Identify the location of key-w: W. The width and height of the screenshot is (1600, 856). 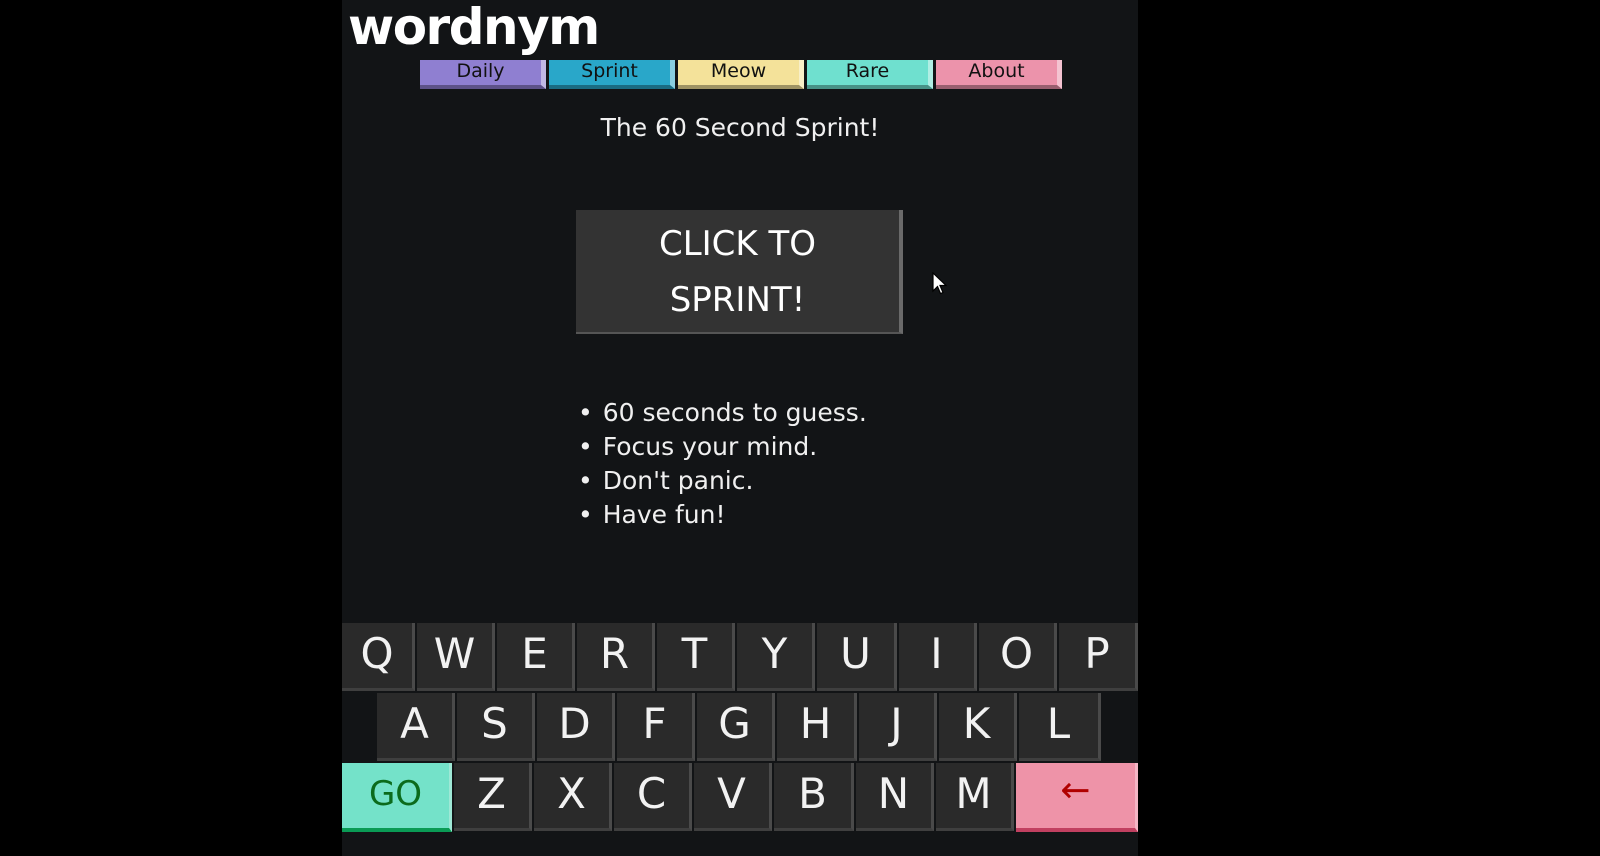
(456, 657).